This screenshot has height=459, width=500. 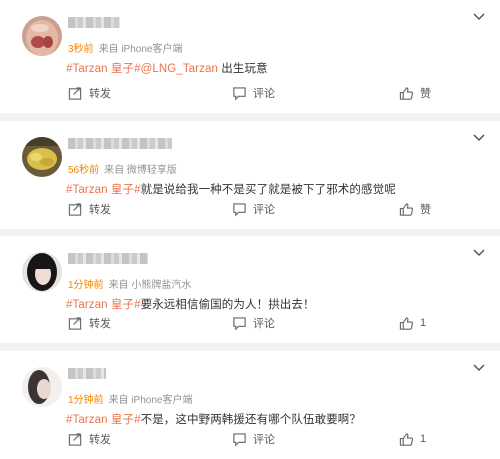 I want to click on comment-text: #Tarzan 皇子#@LNG_Tarzan 出生玩意, so click(x=167, y=68).